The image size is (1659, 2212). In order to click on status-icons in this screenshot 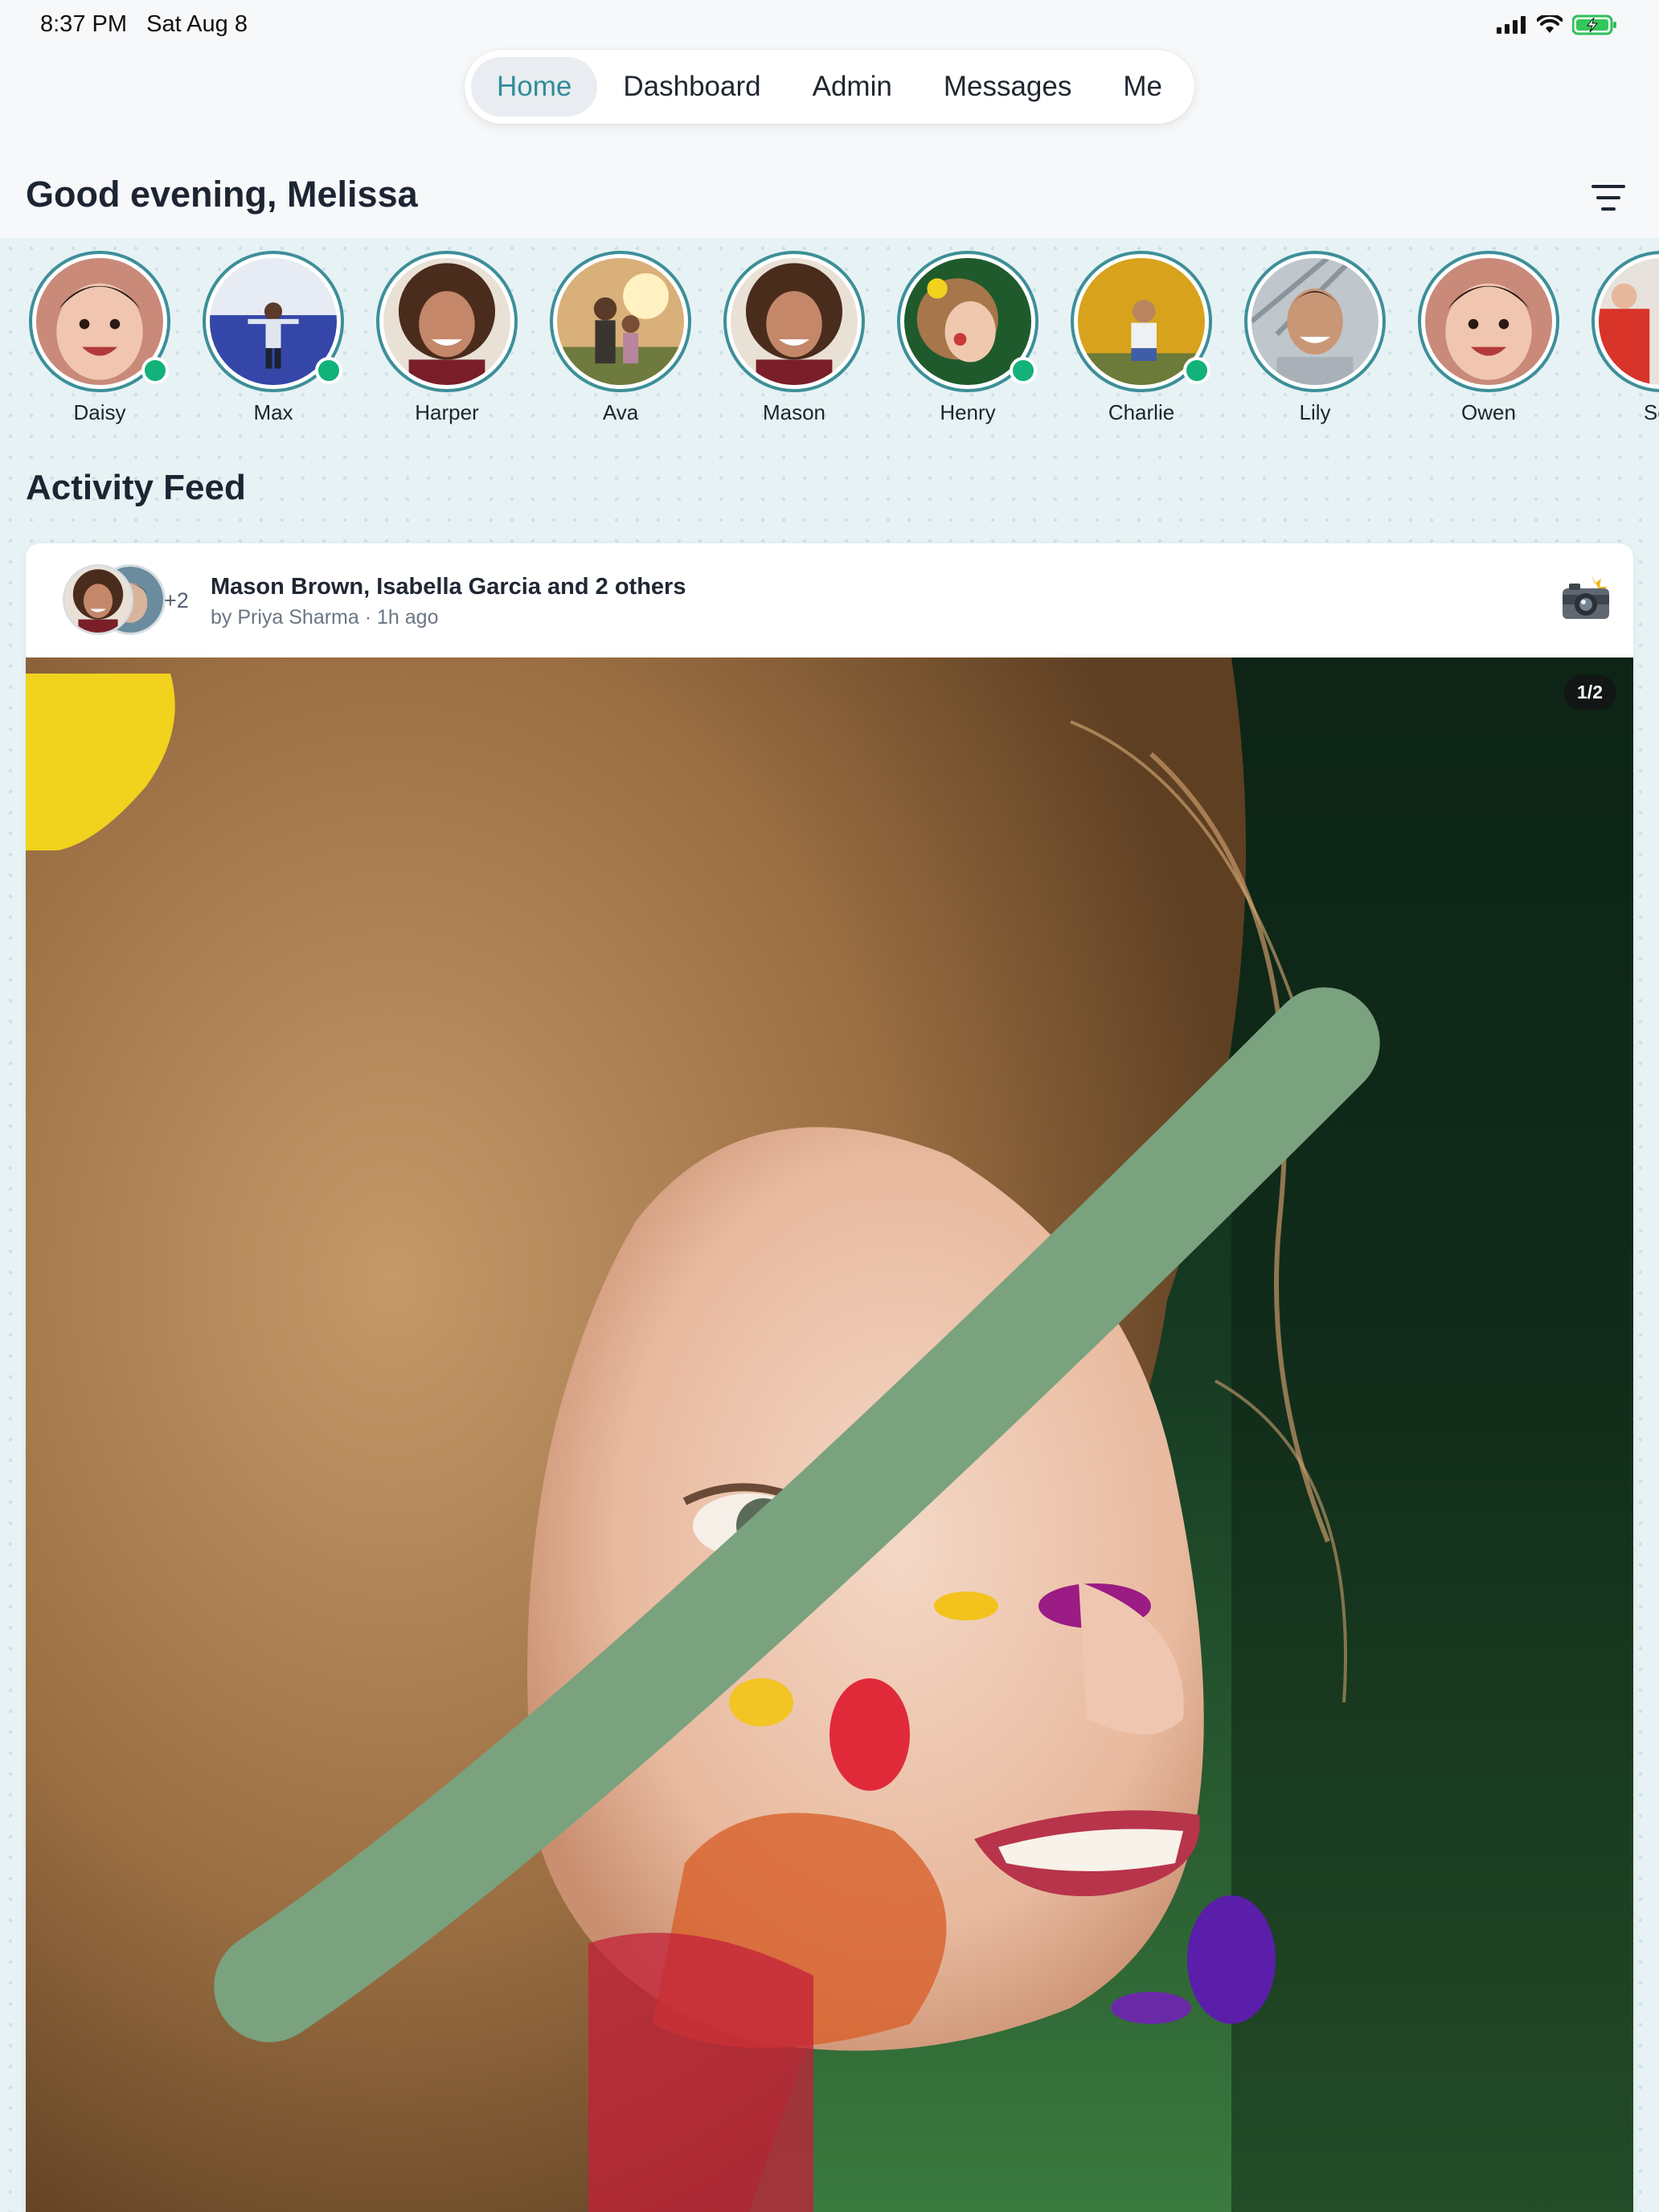, I will do `click(1557, 24)`.